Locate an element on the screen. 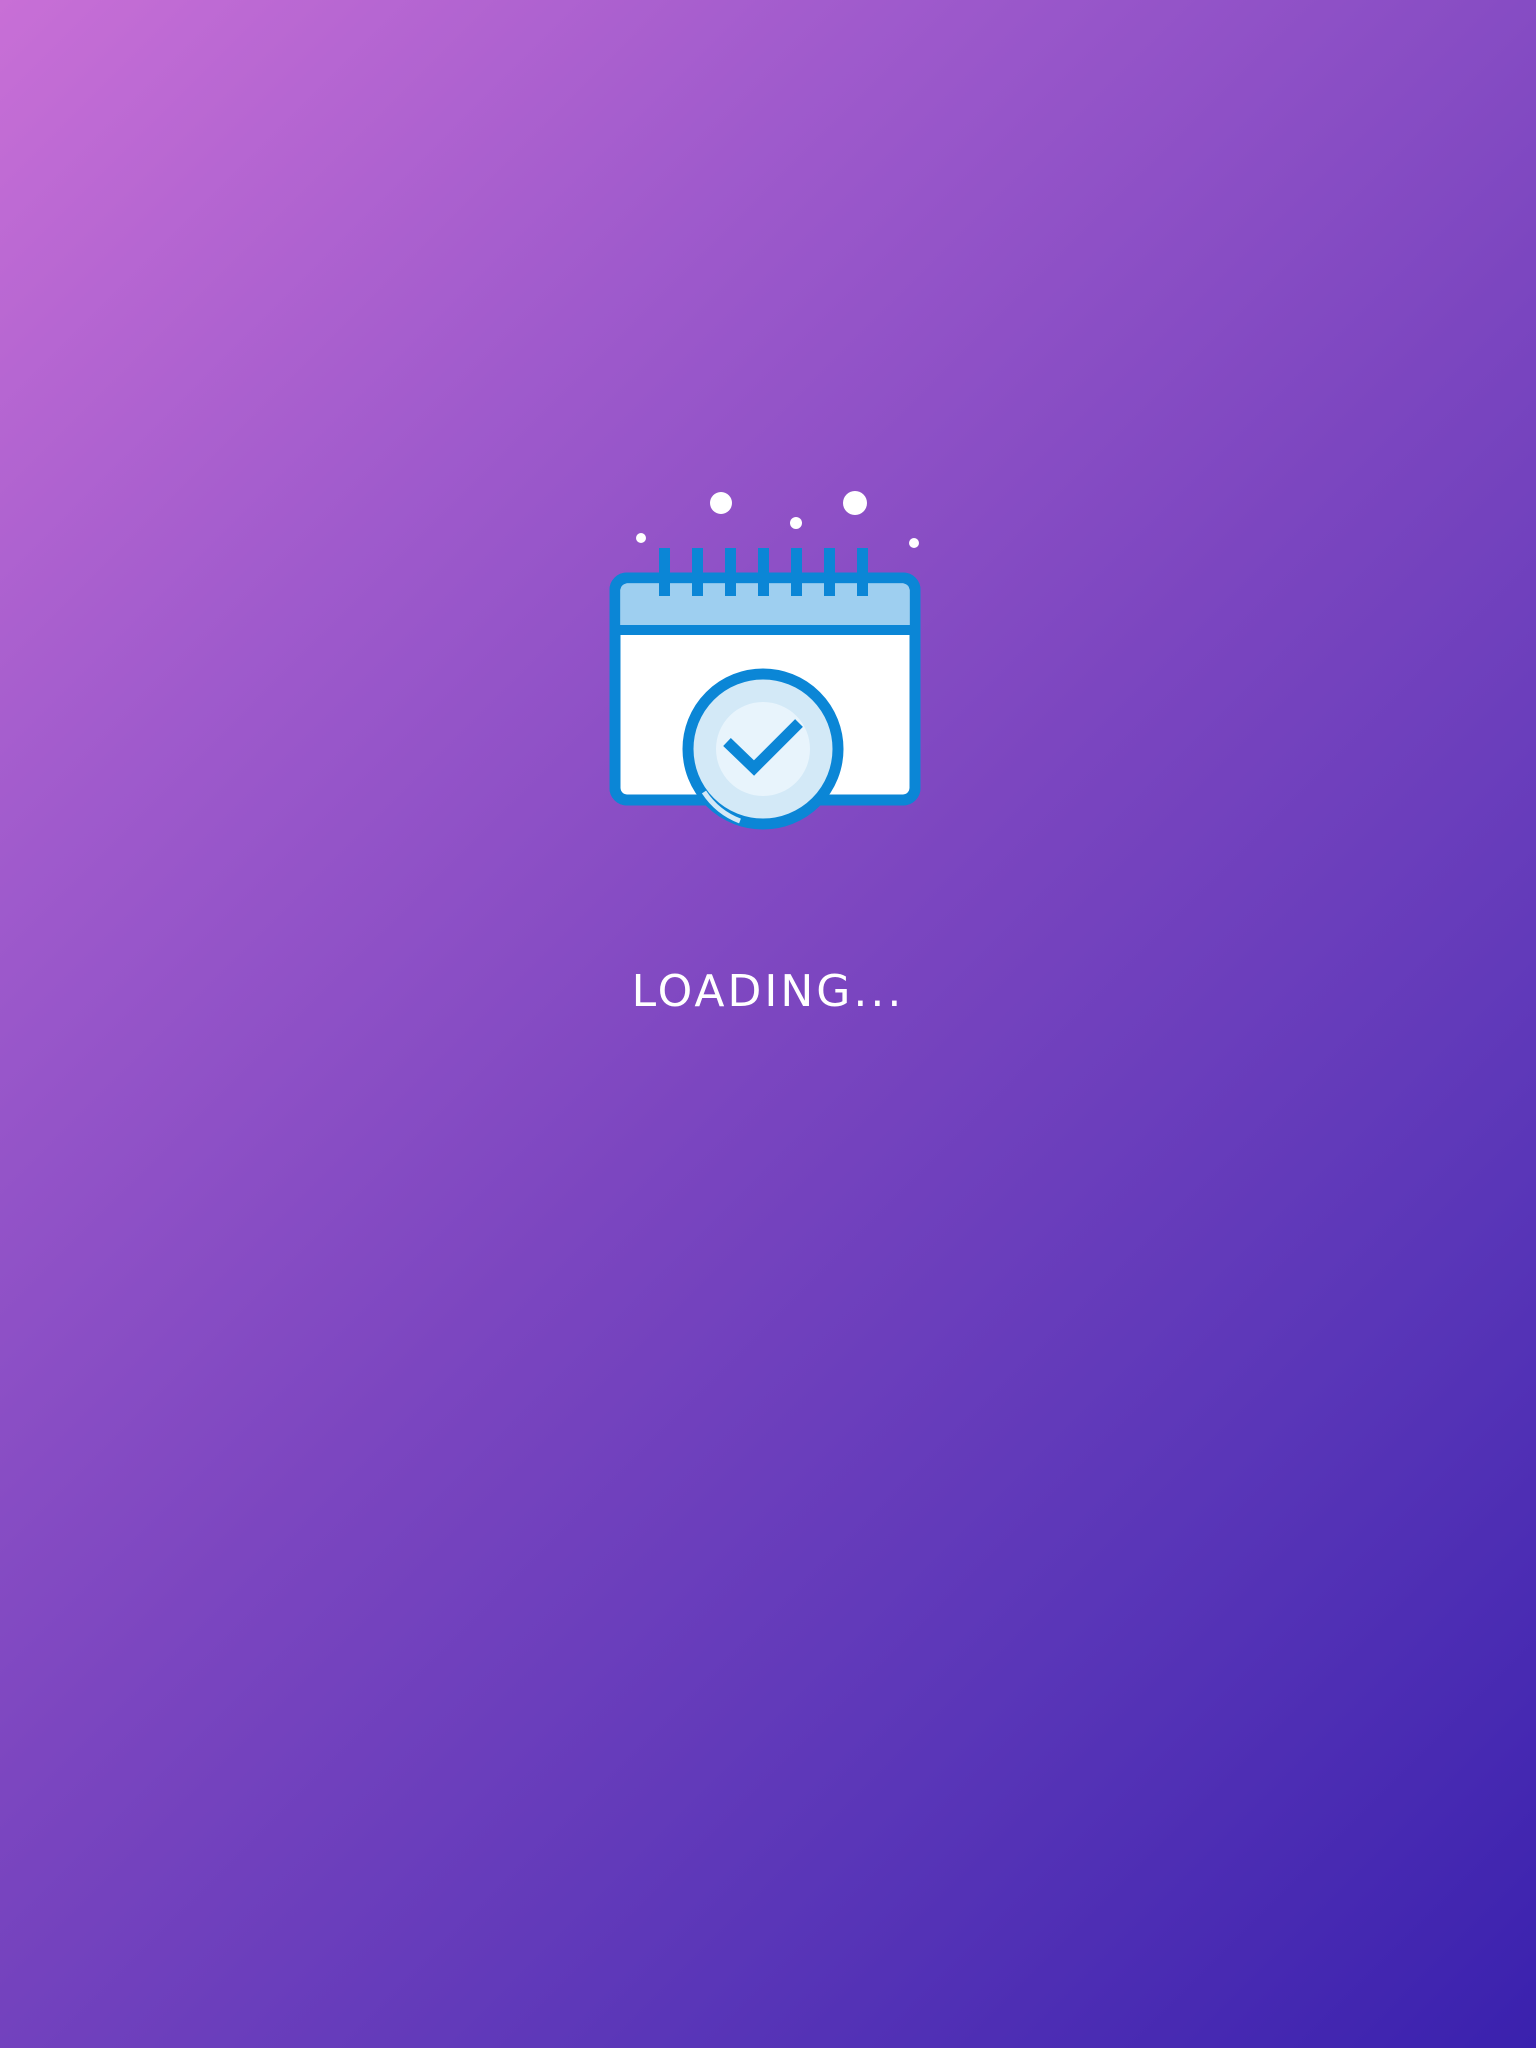  calendar-check-icon is located at coordinates (768, 660).